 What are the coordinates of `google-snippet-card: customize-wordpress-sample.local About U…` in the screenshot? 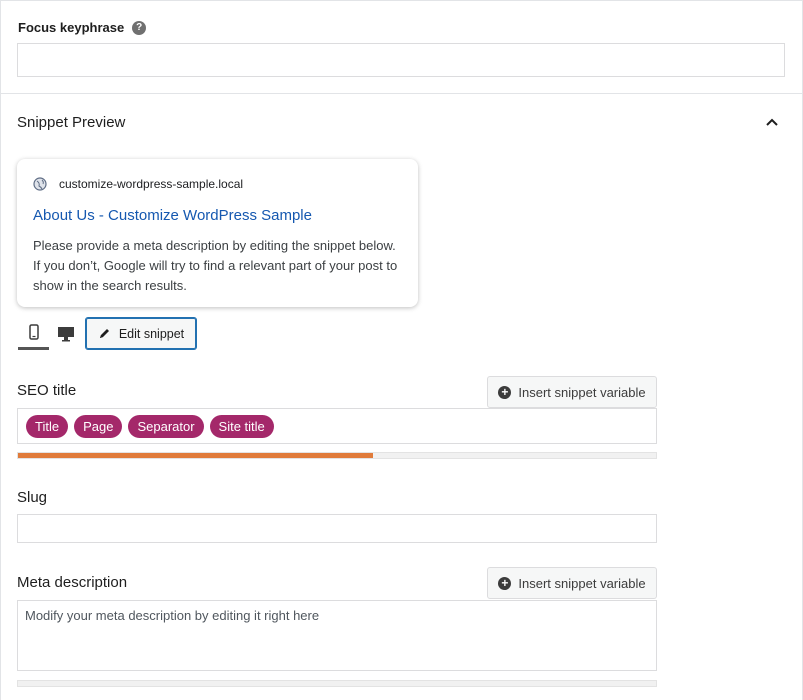 It's located at (217, 233).